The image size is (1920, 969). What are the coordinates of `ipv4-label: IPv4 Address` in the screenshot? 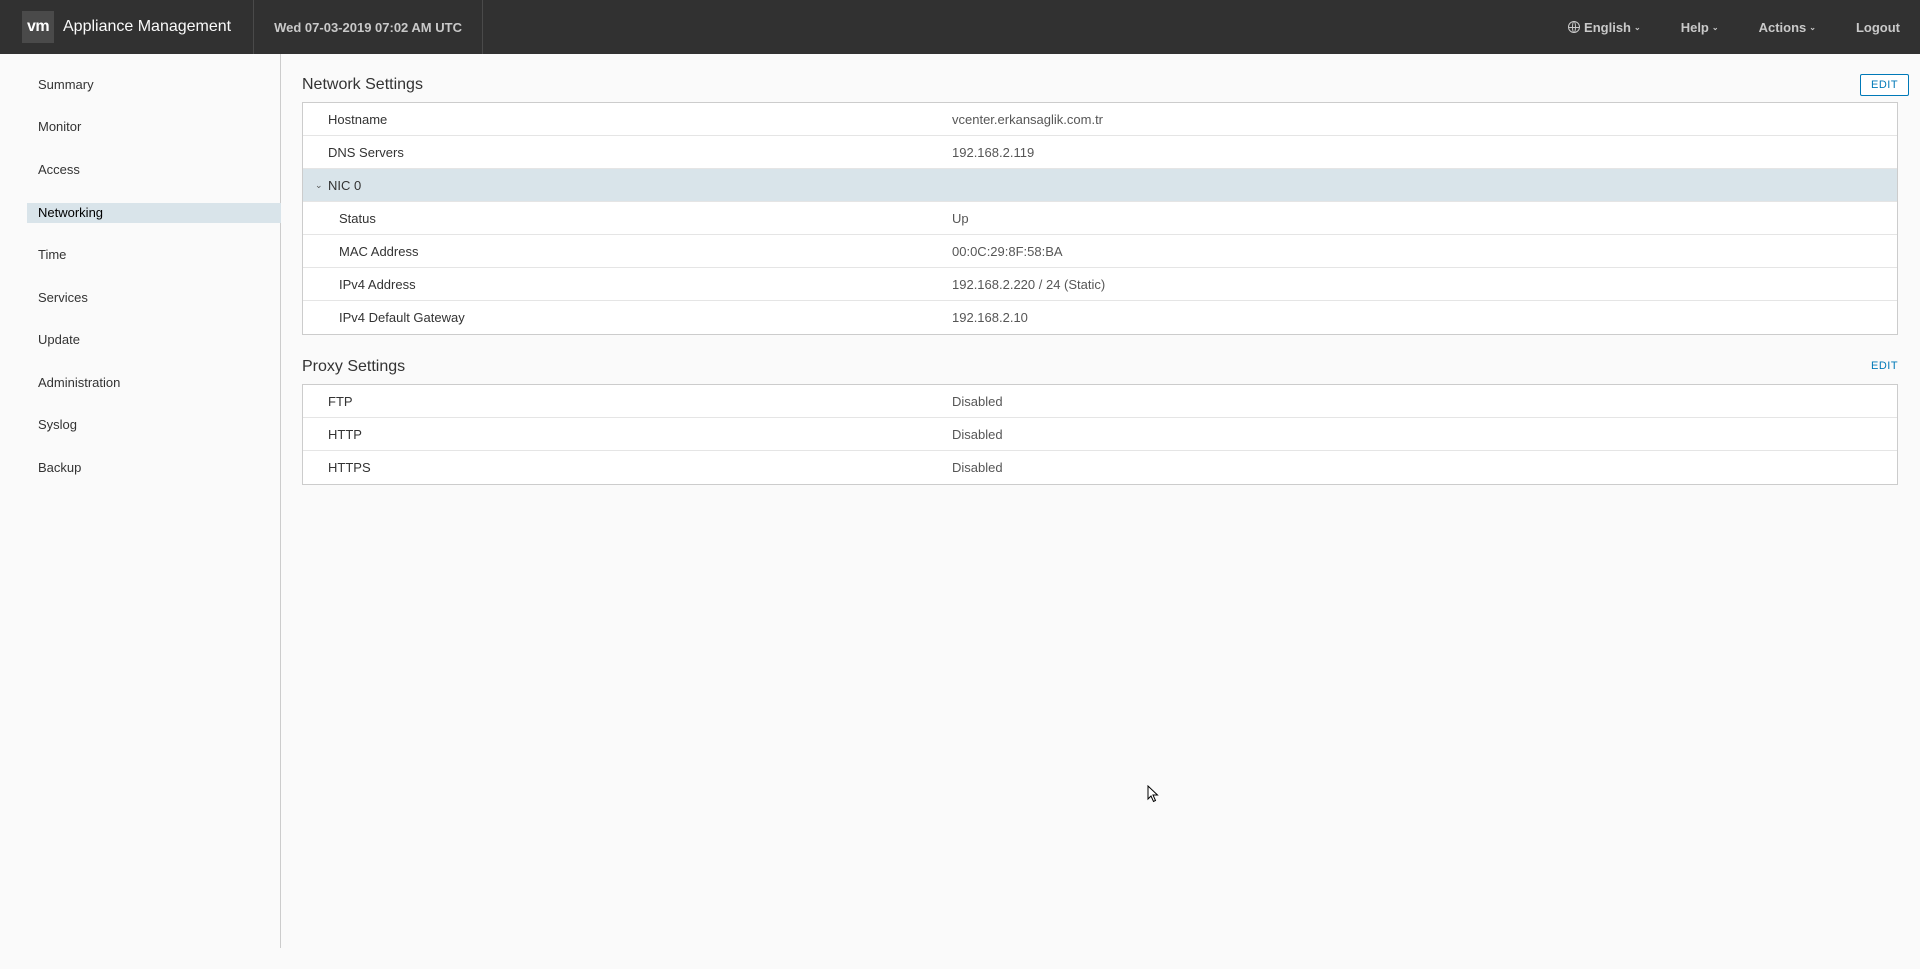 It's located at (377, 284).